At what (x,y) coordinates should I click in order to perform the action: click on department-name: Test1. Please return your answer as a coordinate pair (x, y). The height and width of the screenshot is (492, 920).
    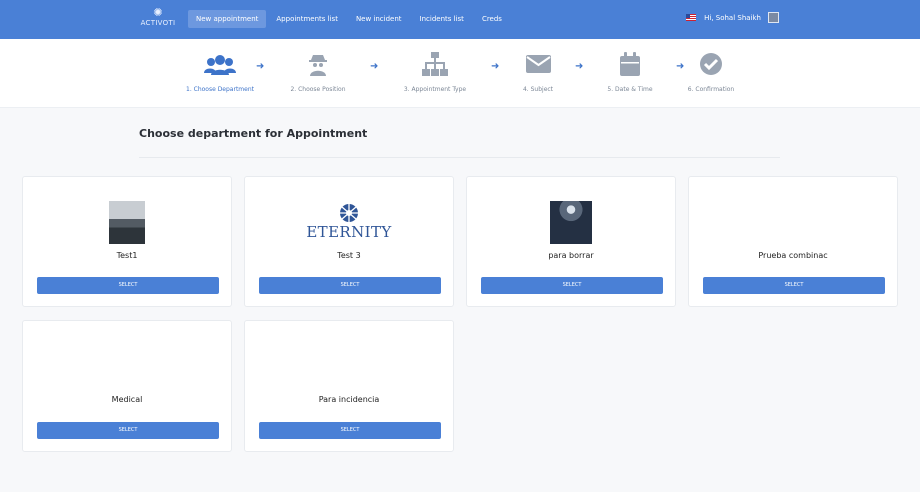
    Looking at the image, I should click on (127, 255).